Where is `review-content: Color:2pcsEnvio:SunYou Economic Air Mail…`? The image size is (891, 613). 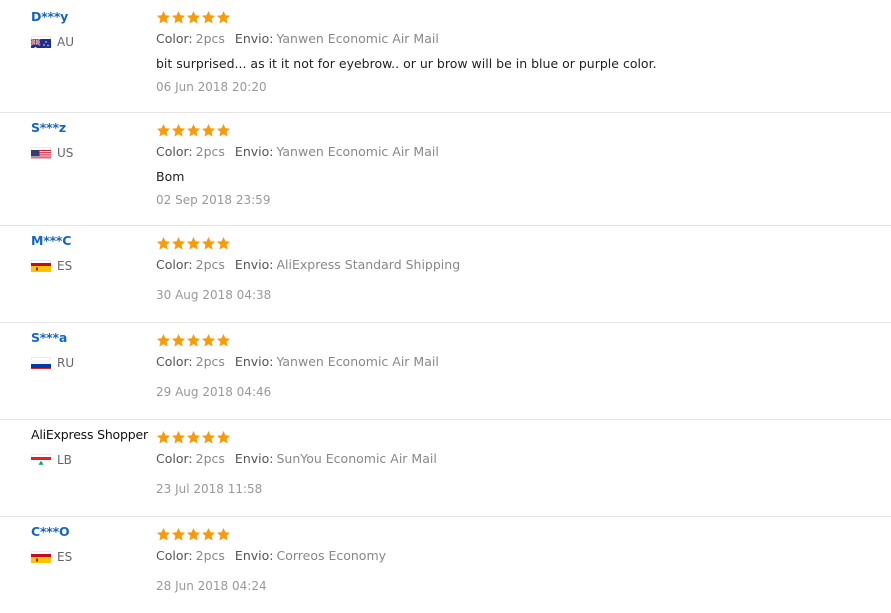
review-content: Color:2pcsEnvio:SunYou Economic Air Mail… is located at coordinates (518, 463).